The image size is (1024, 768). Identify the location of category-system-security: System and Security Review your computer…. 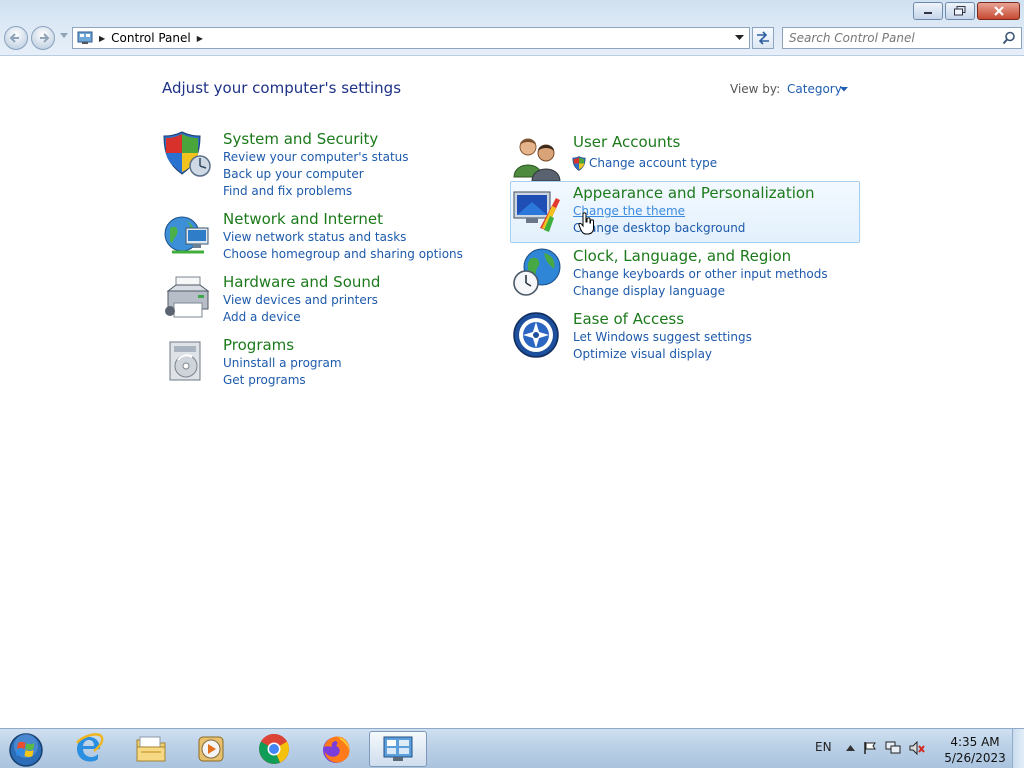
(312, 165).